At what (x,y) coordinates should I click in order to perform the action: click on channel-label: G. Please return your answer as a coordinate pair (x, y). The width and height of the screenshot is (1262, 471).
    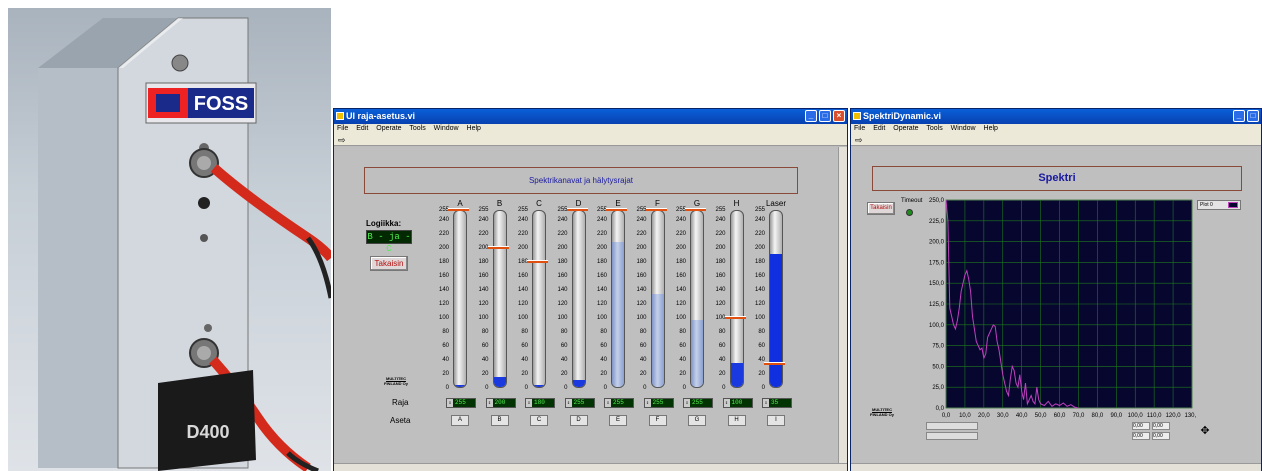
    Looking at the image, I should click on (697, 203).